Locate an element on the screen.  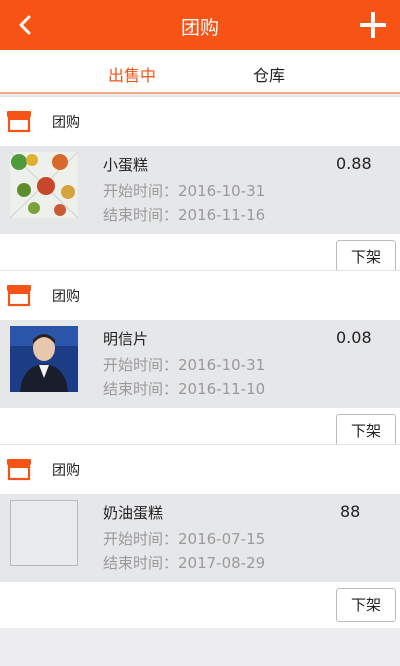
list-item: 明信片 0.08 开始时间：2016-10-31 结束时间：2016-11-10 is located at coordinates (200, 364).